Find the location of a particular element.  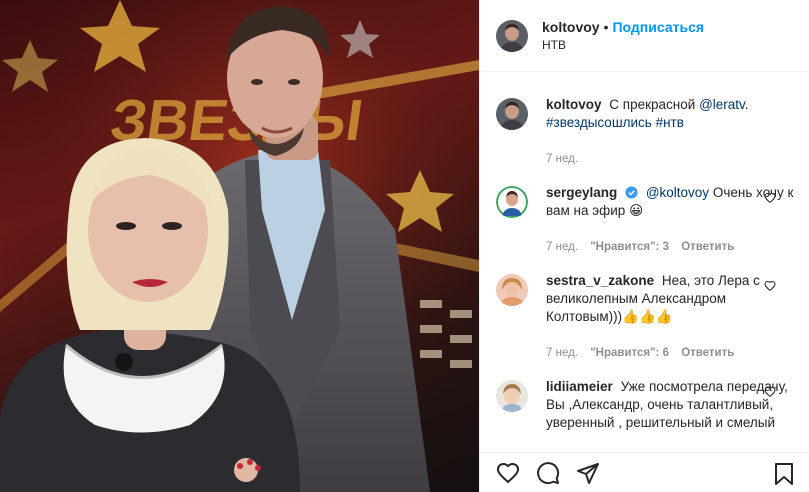

share-icon is located at coordinates (588, 473).